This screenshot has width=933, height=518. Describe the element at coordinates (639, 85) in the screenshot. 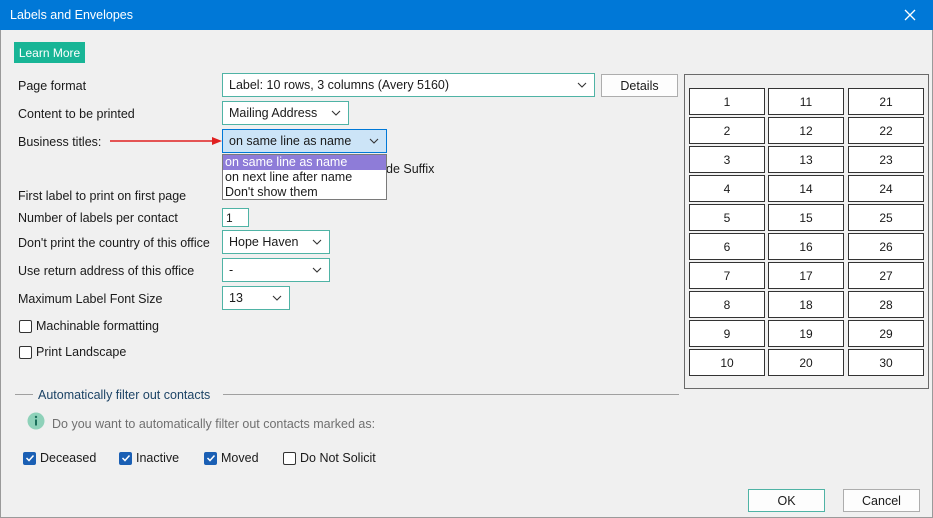

I see `details-button: Details` at that location.